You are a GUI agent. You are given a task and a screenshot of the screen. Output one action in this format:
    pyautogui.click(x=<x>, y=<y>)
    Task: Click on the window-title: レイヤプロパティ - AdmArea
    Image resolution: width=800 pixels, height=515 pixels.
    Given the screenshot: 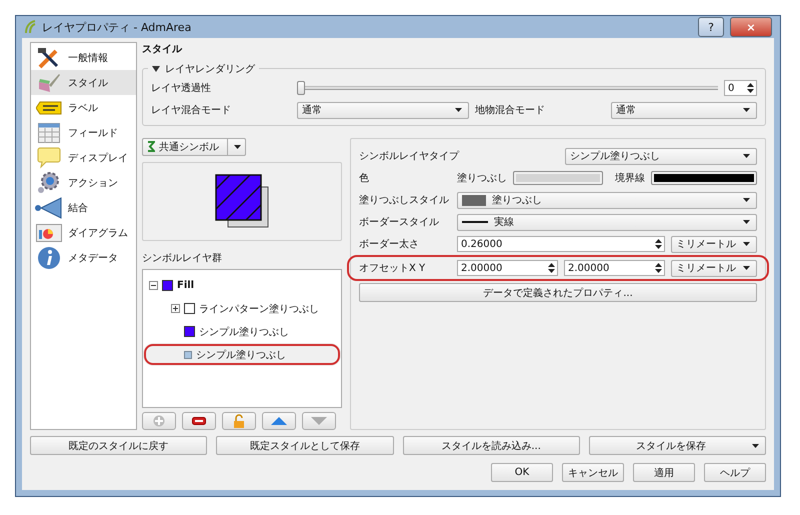 What is the action you would take?
    pyautogui.click(x=117, y=27)
    